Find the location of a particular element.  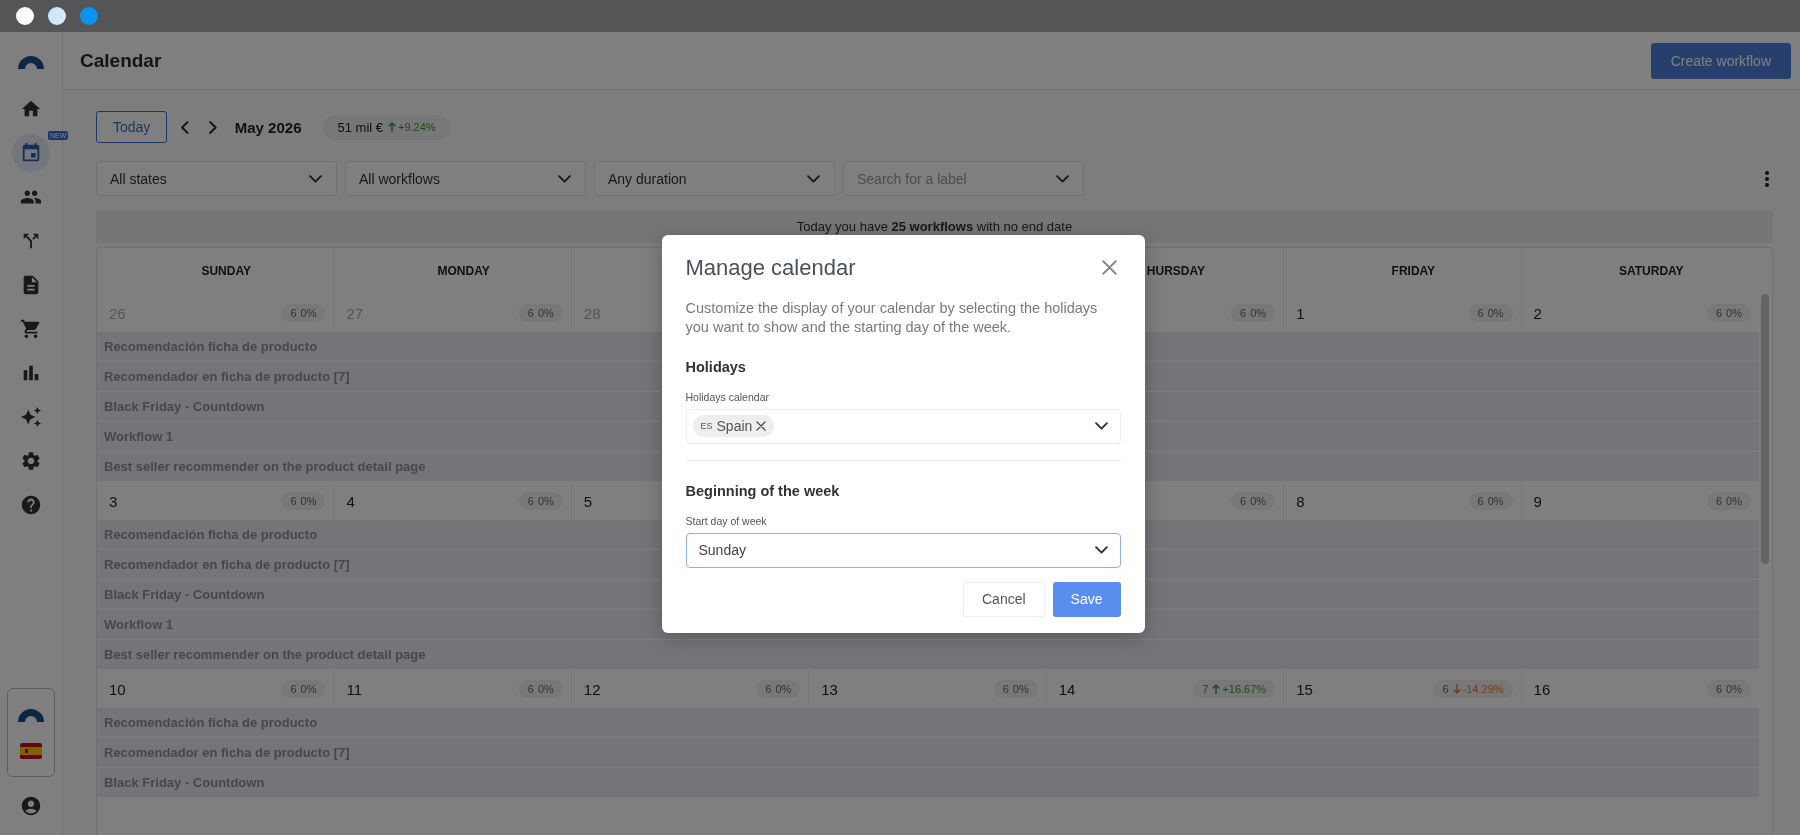

count-badge: 6 -14.29% is located at coordinates (1473, 689).